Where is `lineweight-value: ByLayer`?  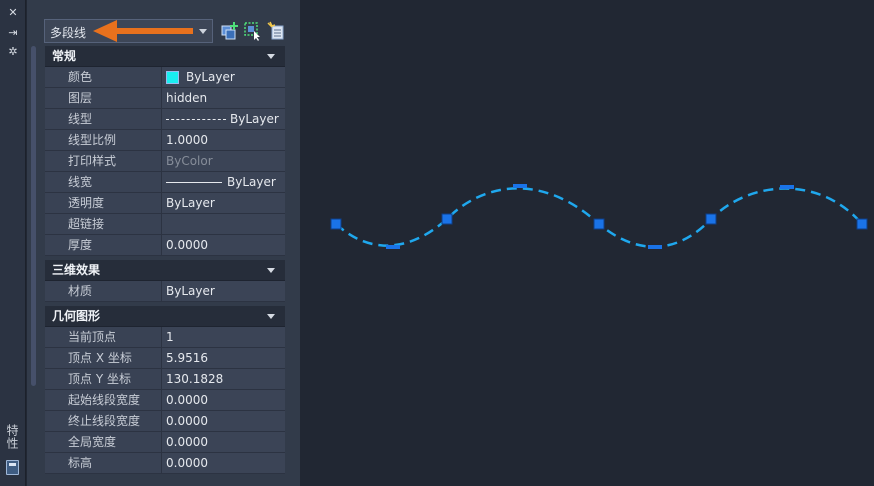
lineweight-value: ByLayer is located at coordinates (251, 182).